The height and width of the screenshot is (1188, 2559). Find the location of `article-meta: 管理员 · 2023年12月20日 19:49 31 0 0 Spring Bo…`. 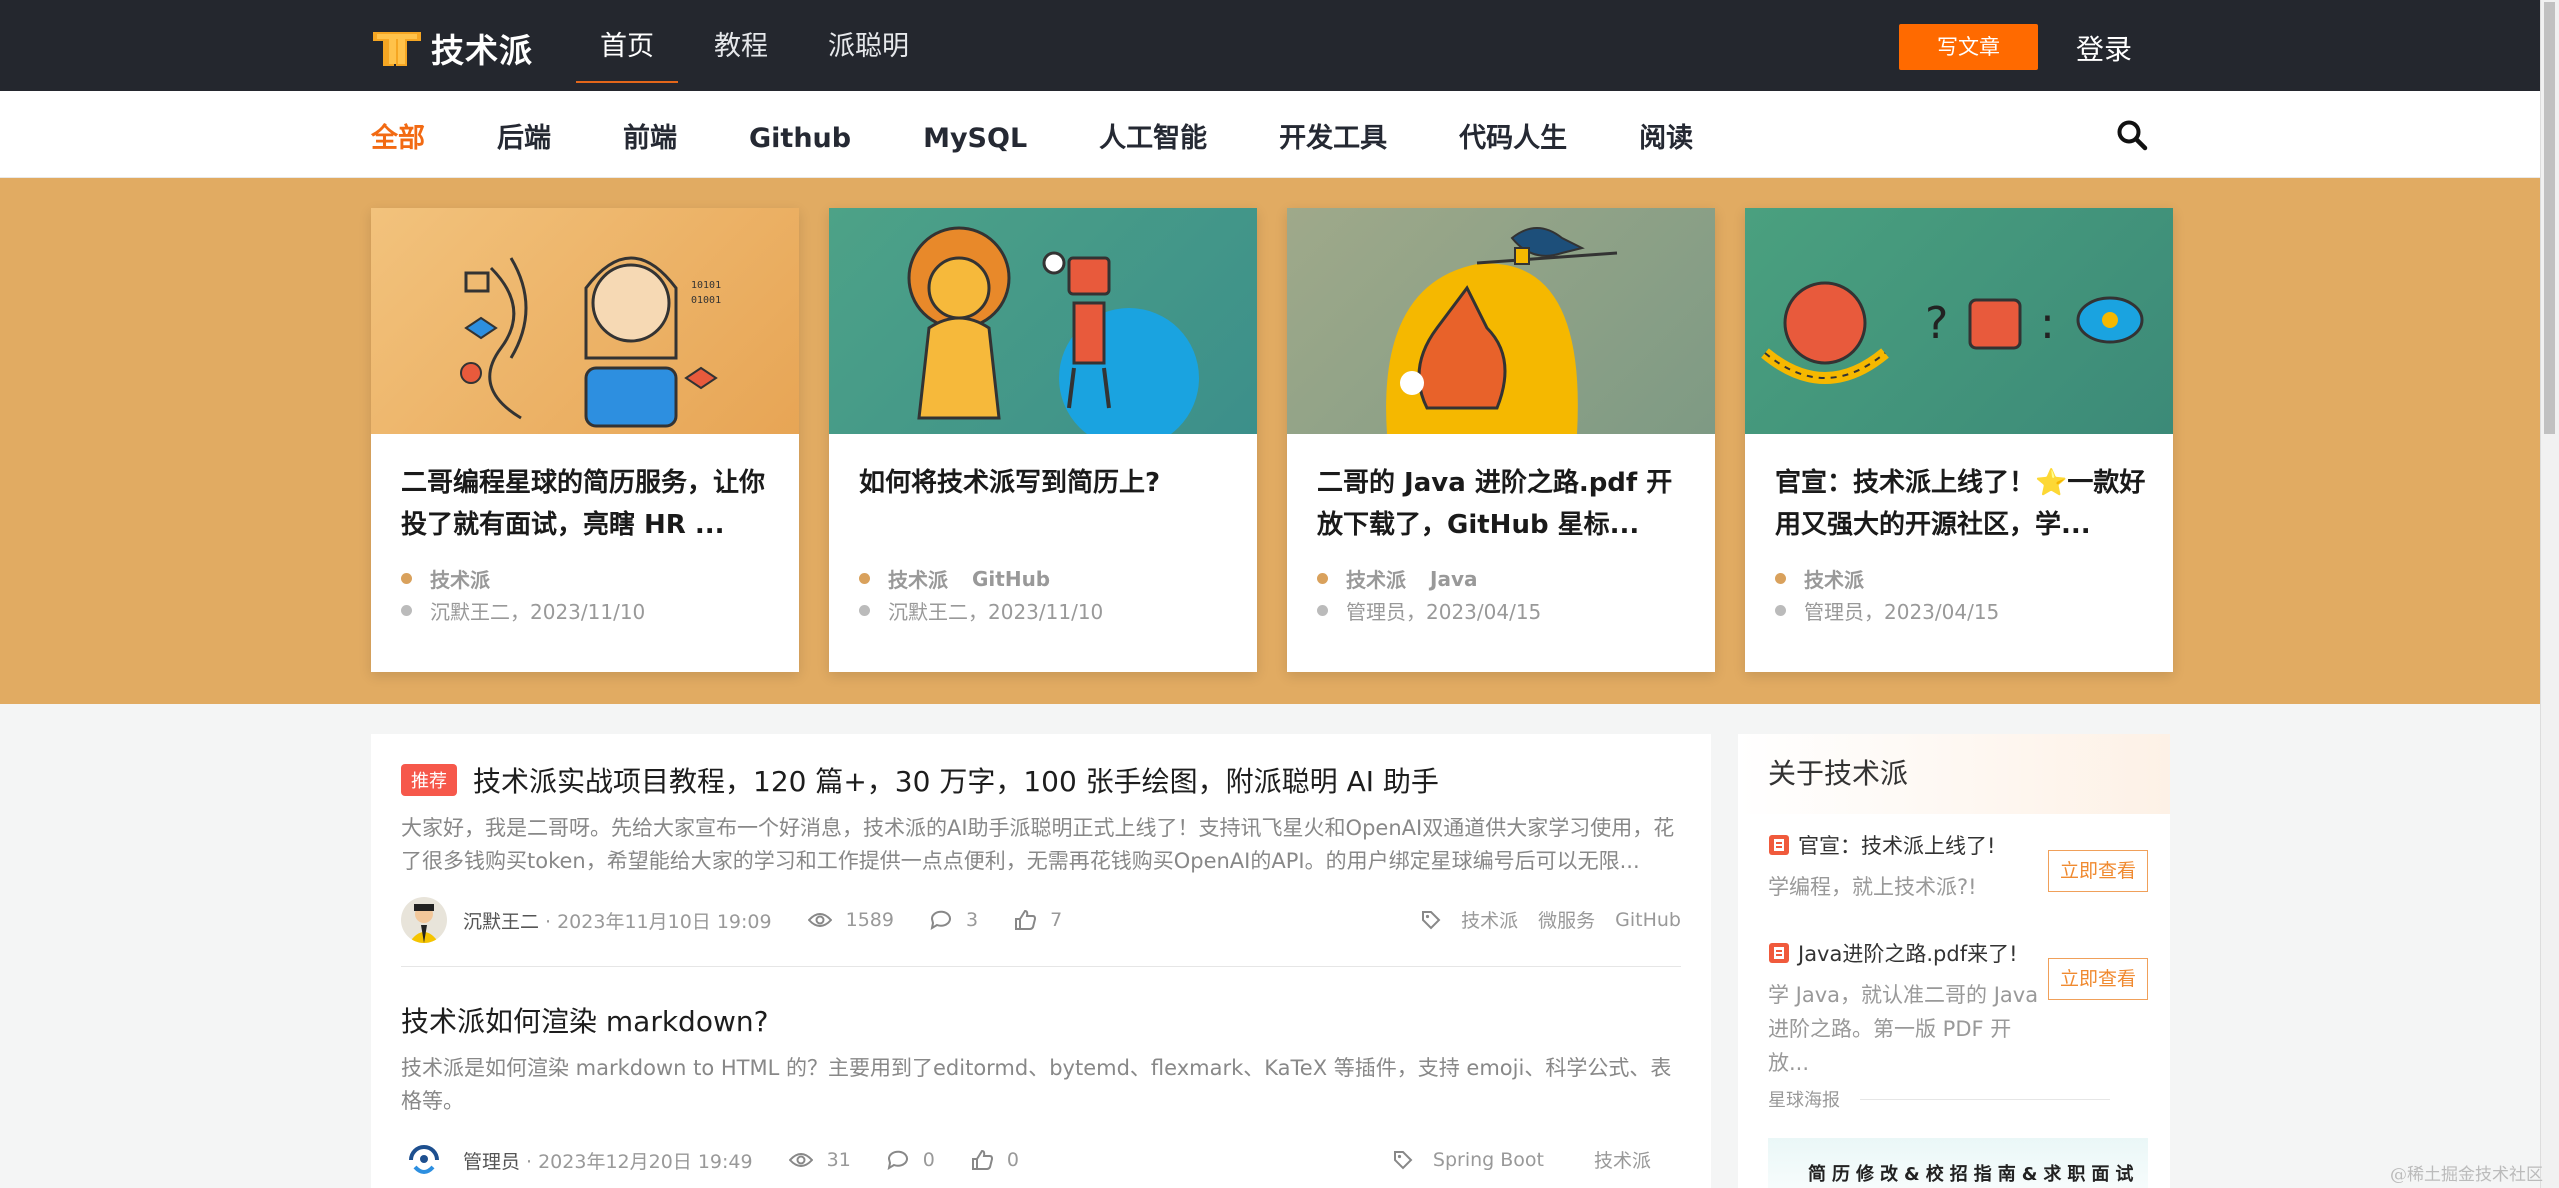

article-meta: 管理员 · 2023年12月20日 19:49 31 0 0 Spring Bo… is located at coordinates (1041, 1160).